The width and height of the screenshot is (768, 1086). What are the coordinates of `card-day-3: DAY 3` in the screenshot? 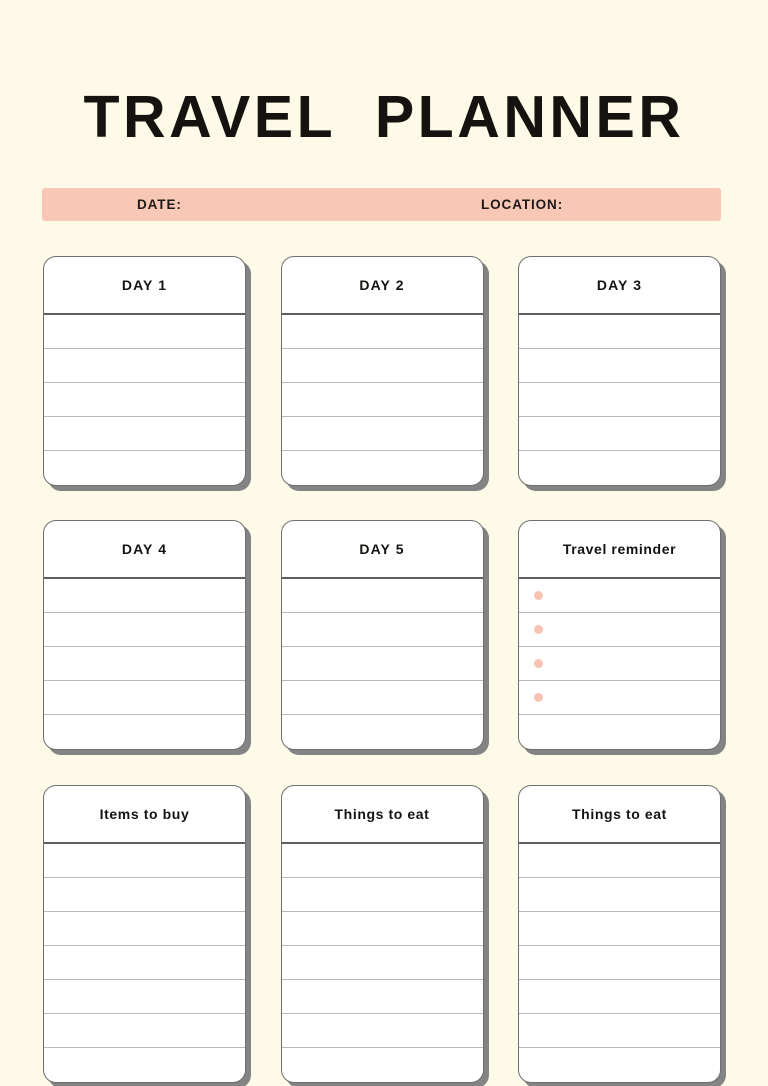 It's located at (619, 371).